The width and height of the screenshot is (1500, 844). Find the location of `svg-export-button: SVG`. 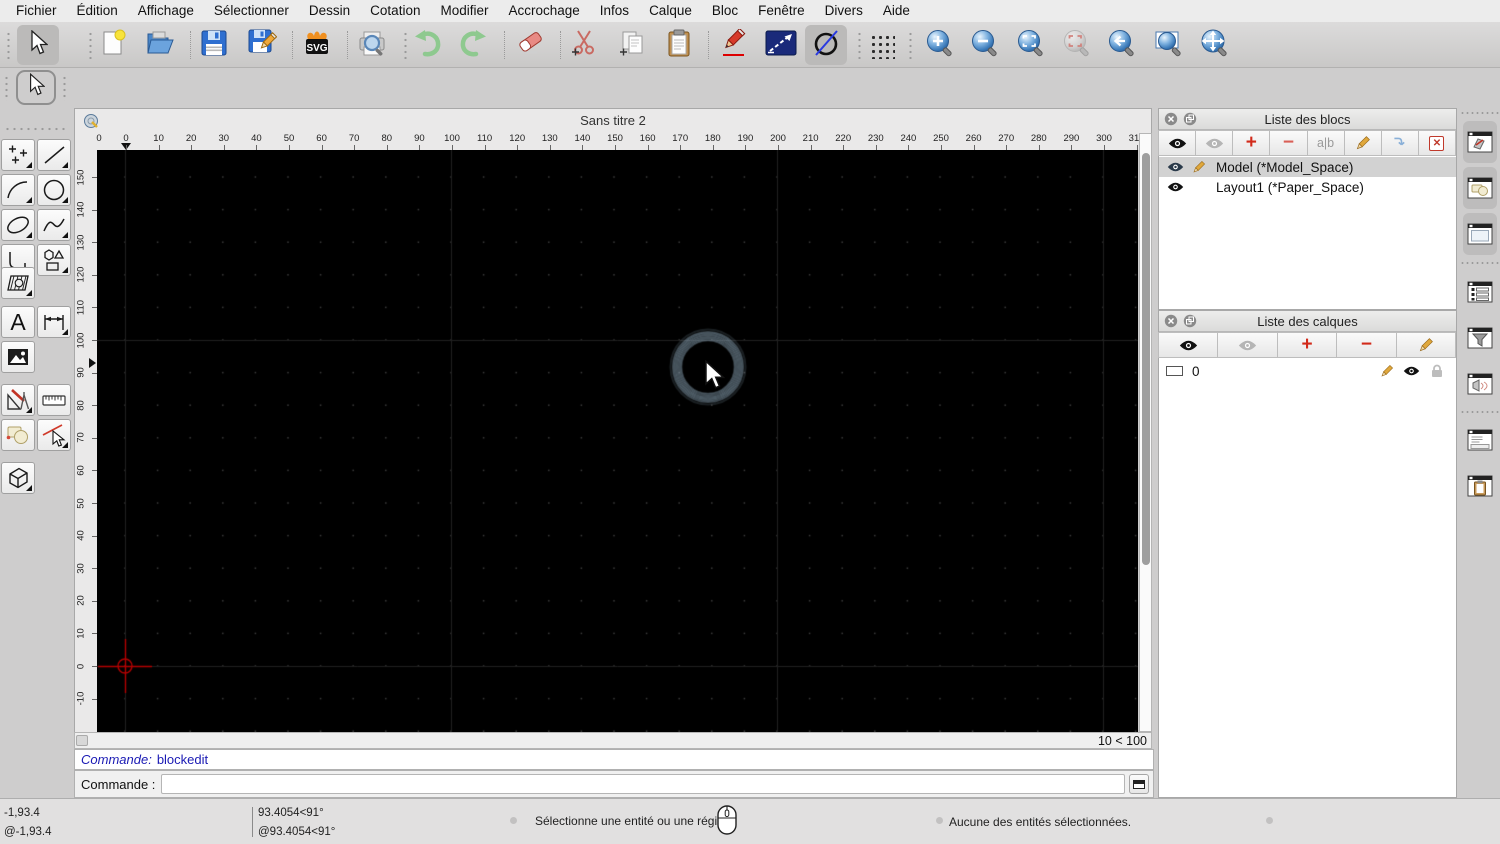

svg-export-button: SVG is located at coordinates (317, 45).